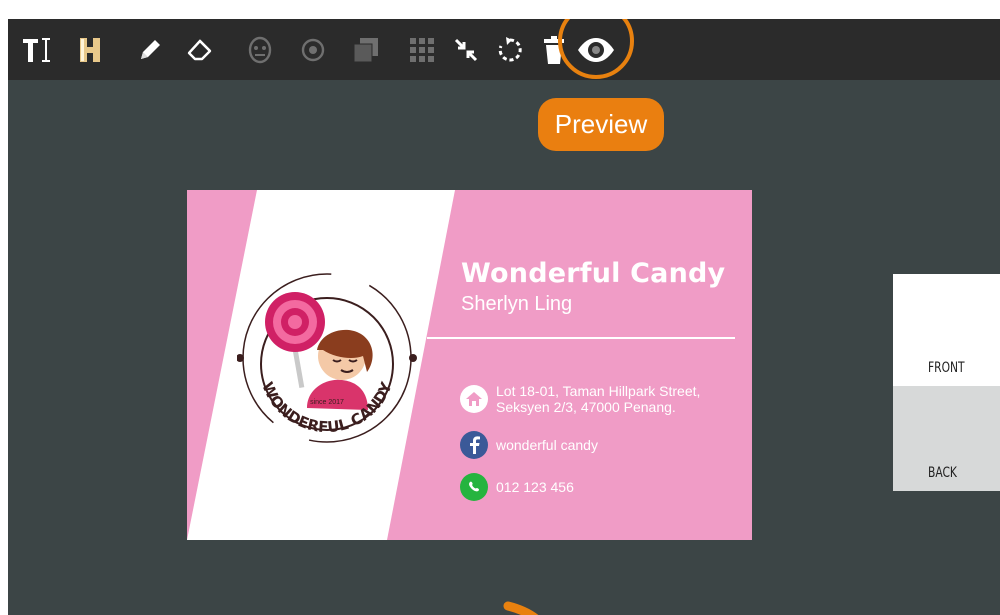  What do you see at coordinates (36, 49) in the screenshot?
I see `text-tool-icon` at bounding box center [36, 49].